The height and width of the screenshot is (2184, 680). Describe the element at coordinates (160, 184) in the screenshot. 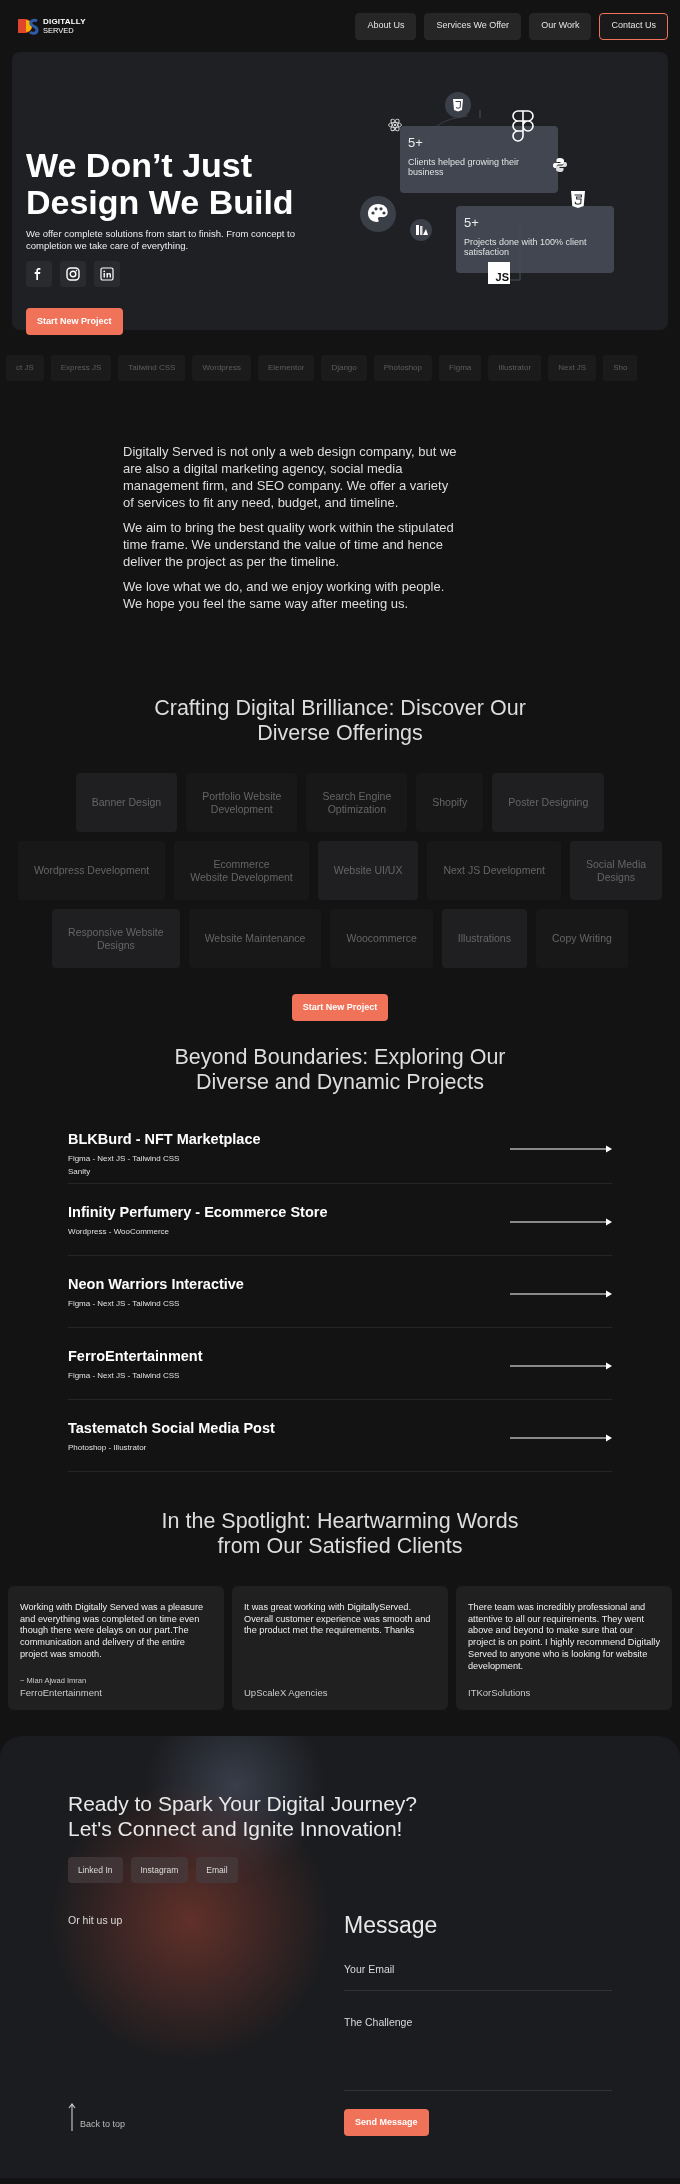

I see `hero-title: We Don’t Just Design We Build` at that location.